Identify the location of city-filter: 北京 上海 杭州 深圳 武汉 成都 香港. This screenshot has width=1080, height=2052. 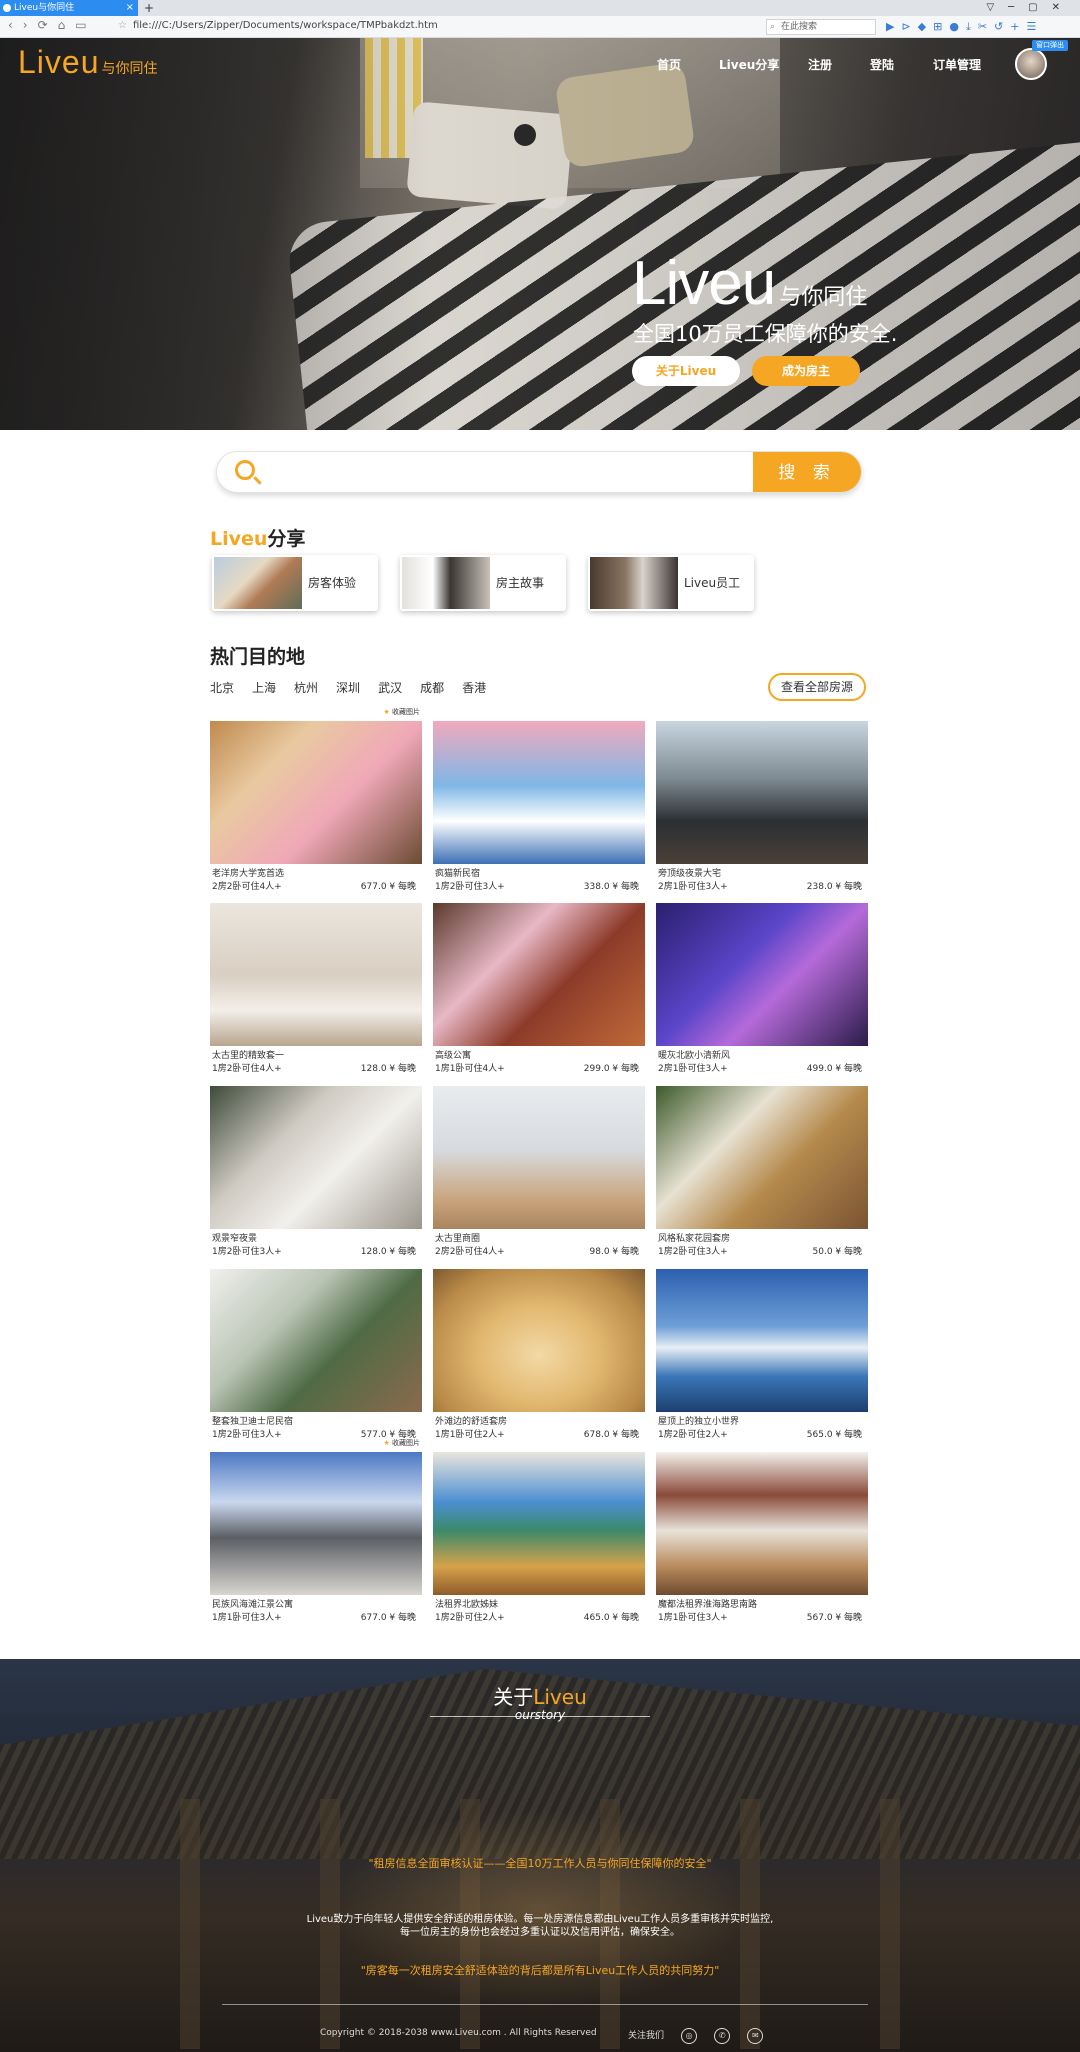
(357, 687).